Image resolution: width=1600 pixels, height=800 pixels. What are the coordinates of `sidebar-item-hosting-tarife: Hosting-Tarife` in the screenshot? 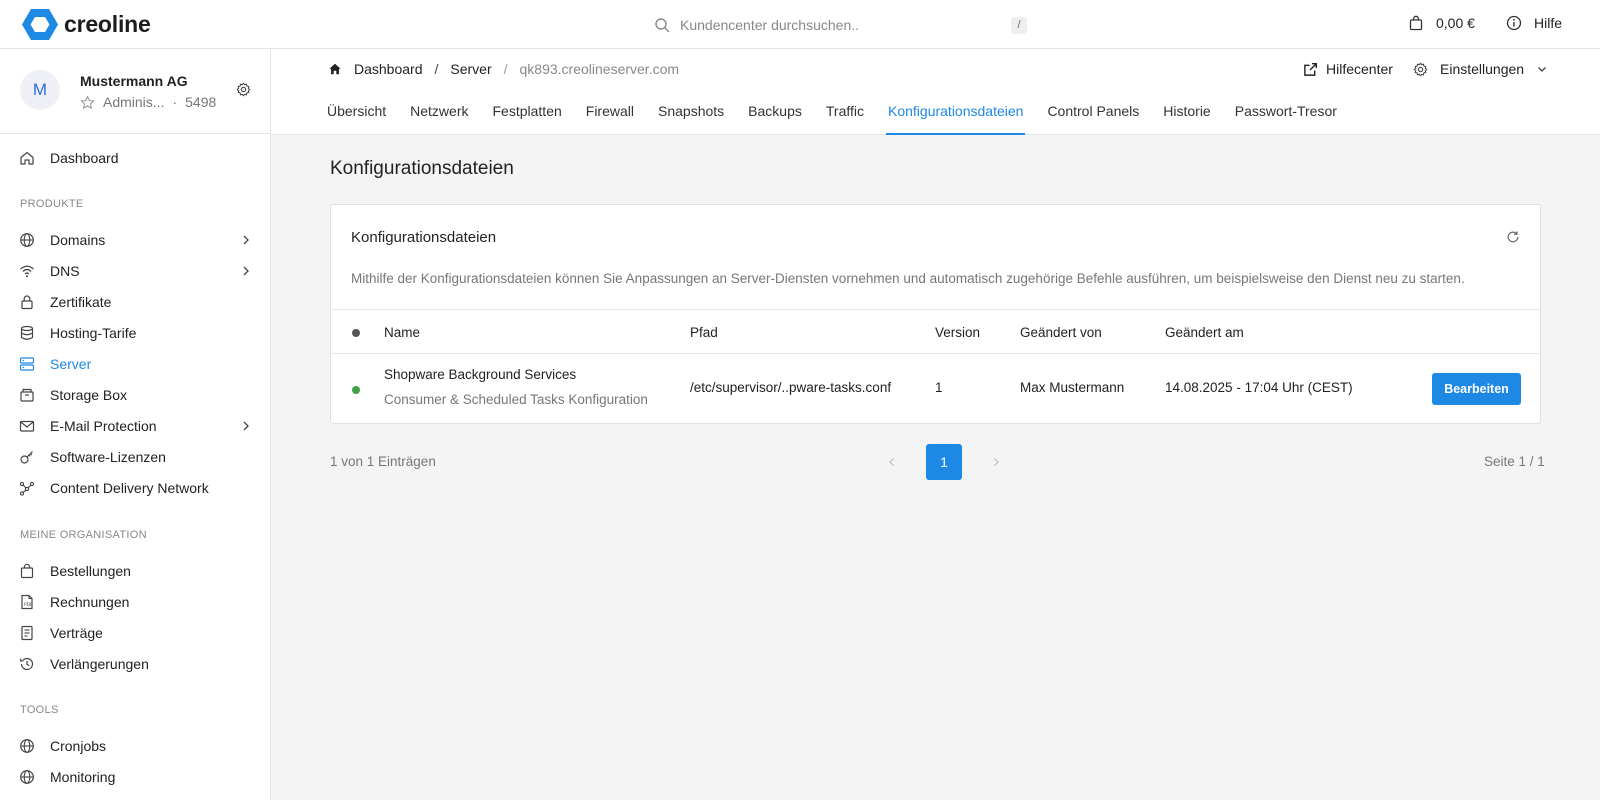 It's located at (135, 333).